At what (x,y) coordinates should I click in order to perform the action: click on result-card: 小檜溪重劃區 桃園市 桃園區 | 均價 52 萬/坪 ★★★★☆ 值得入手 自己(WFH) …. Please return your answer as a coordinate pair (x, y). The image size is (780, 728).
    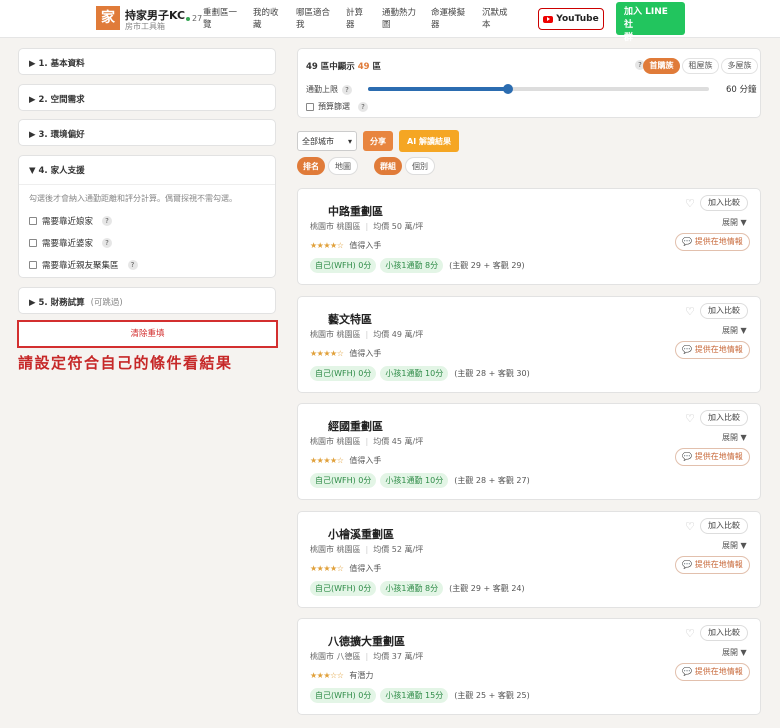
    Looking at the image, I should click on (529, 559).